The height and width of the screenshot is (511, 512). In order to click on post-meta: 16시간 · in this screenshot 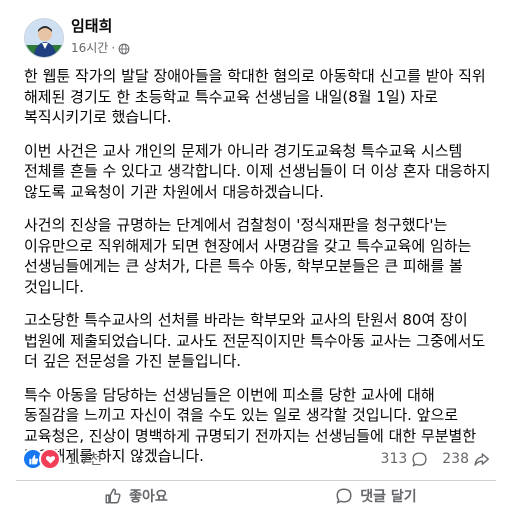, I will do `click(100, 48)`.